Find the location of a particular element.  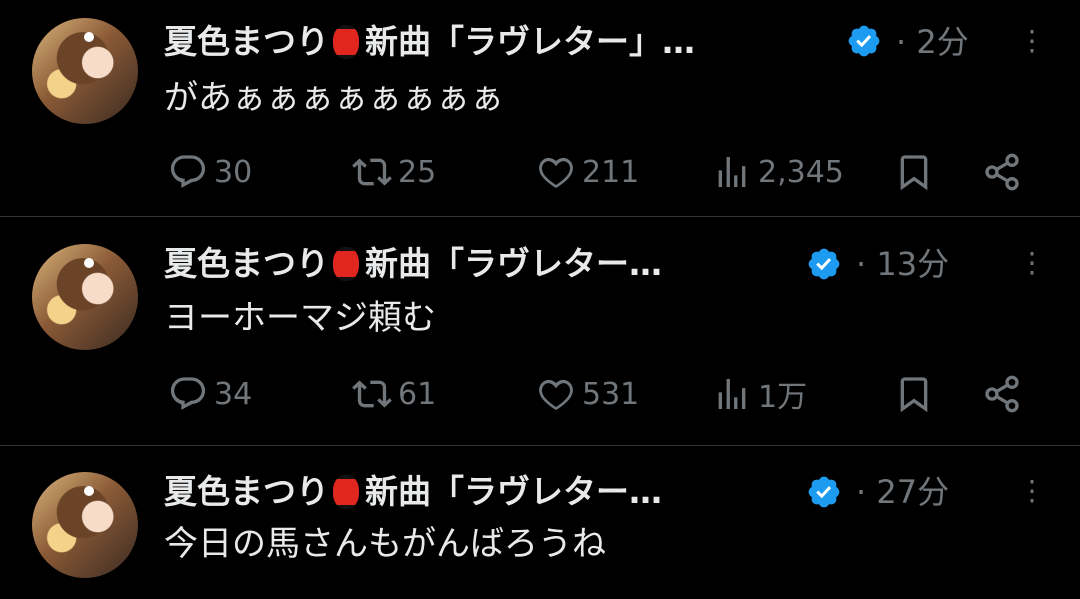

like-button: 531 is located at coordinates (587, 394).